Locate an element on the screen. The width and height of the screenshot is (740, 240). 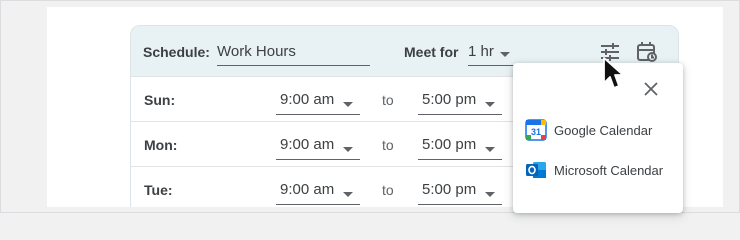
meeting-duration-value: 1 hr is located at coordinates (481, 51).